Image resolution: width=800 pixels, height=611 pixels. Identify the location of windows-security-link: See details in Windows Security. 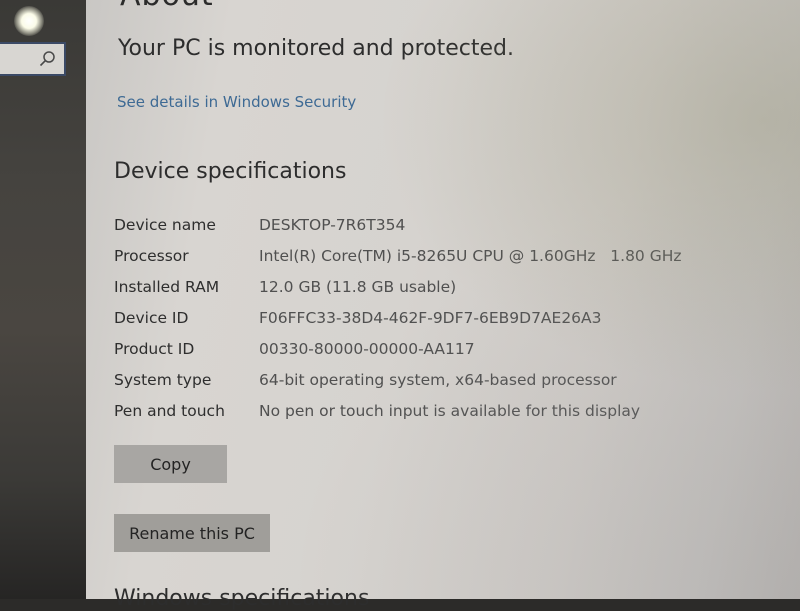
(236, 102).